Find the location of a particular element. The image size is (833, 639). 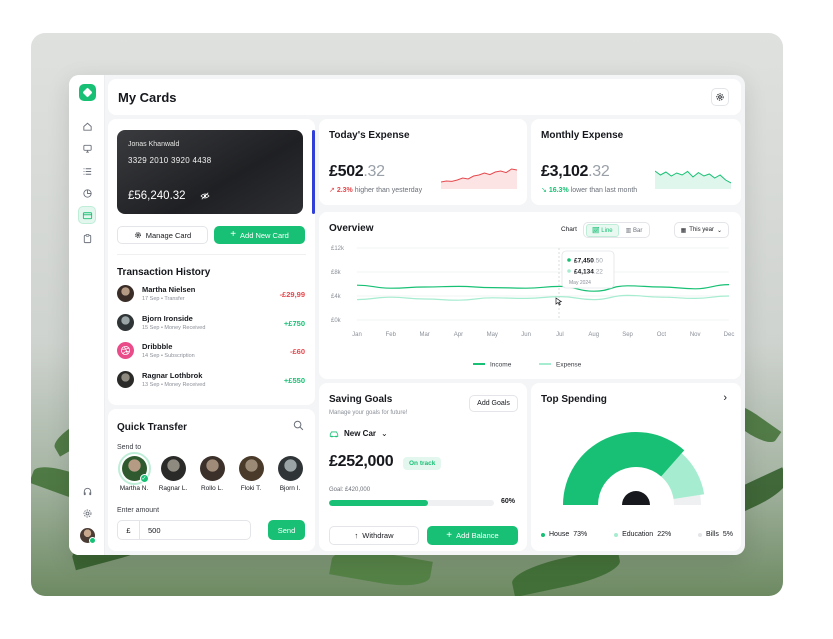

card-icon is located at coordinates (87, 215).